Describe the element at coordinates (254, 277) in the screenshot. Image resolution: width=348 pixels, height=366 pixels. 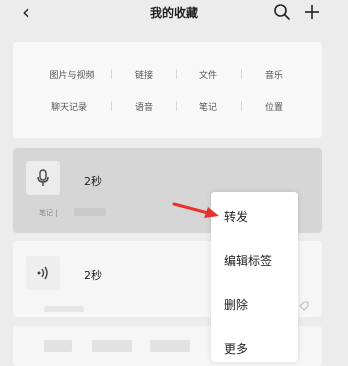
I see `context-menu: 转发 编辑标签 删除 更多` at that location.